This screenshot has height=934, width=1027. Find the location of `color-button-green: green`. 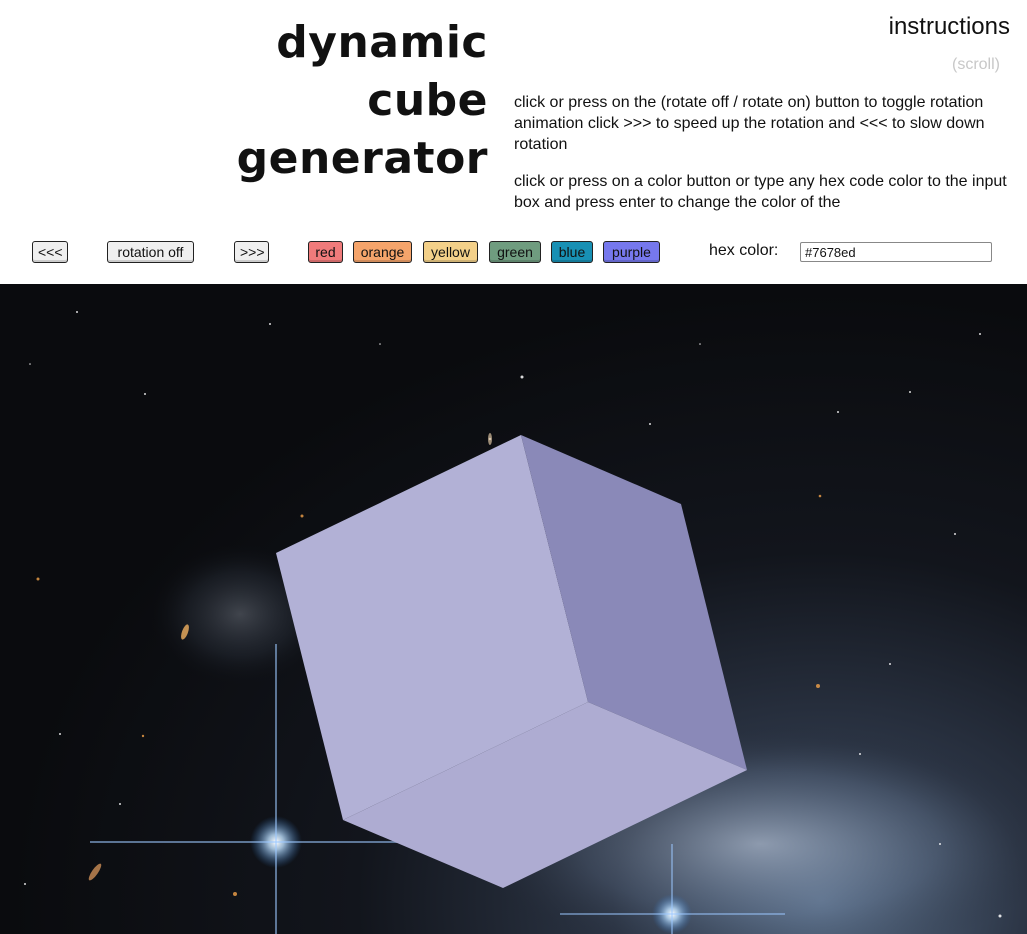

color-button-green: green is located at coordinates (515, 252).